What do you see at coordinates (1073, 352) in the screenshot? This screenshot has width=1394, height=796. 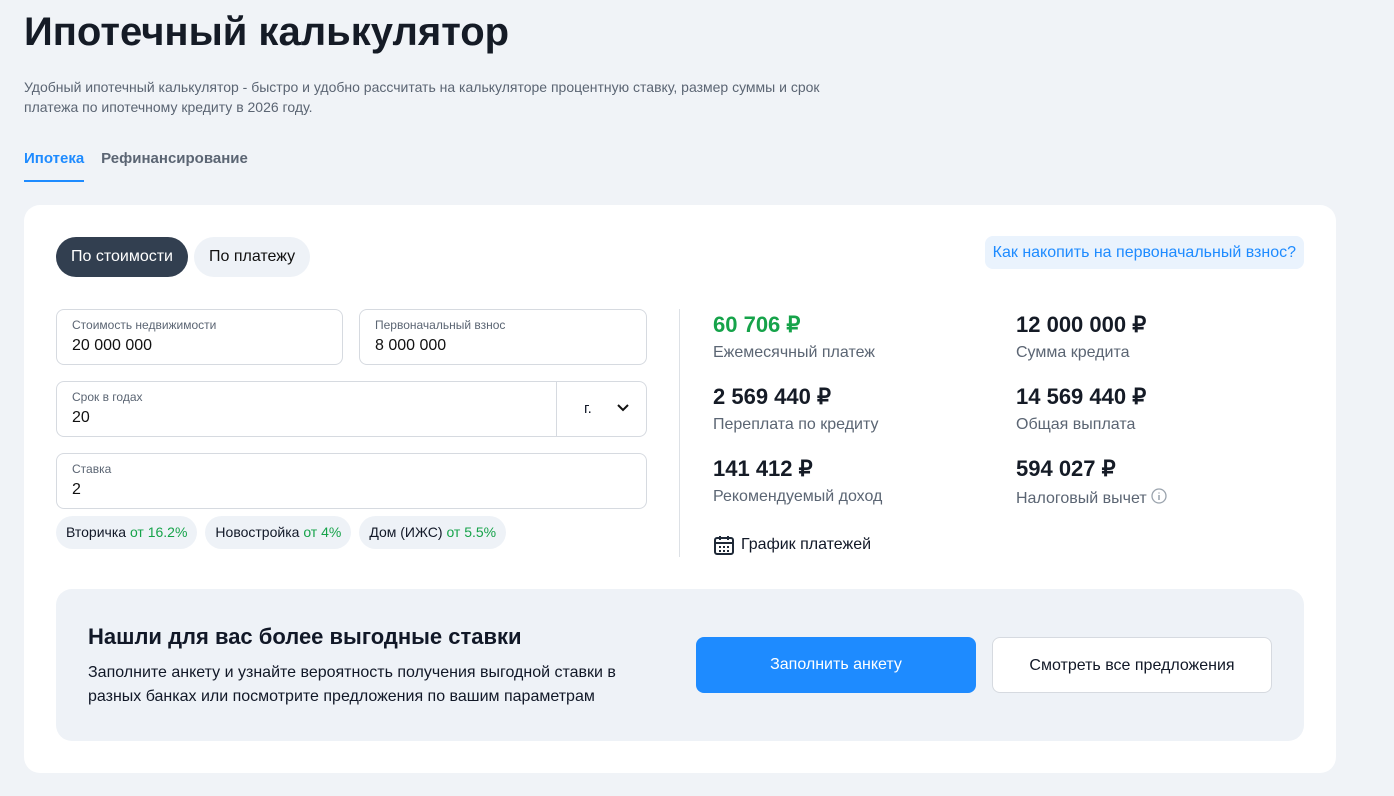 I see `result-label: Сумма кредита` at bounding box center [1073, 352].